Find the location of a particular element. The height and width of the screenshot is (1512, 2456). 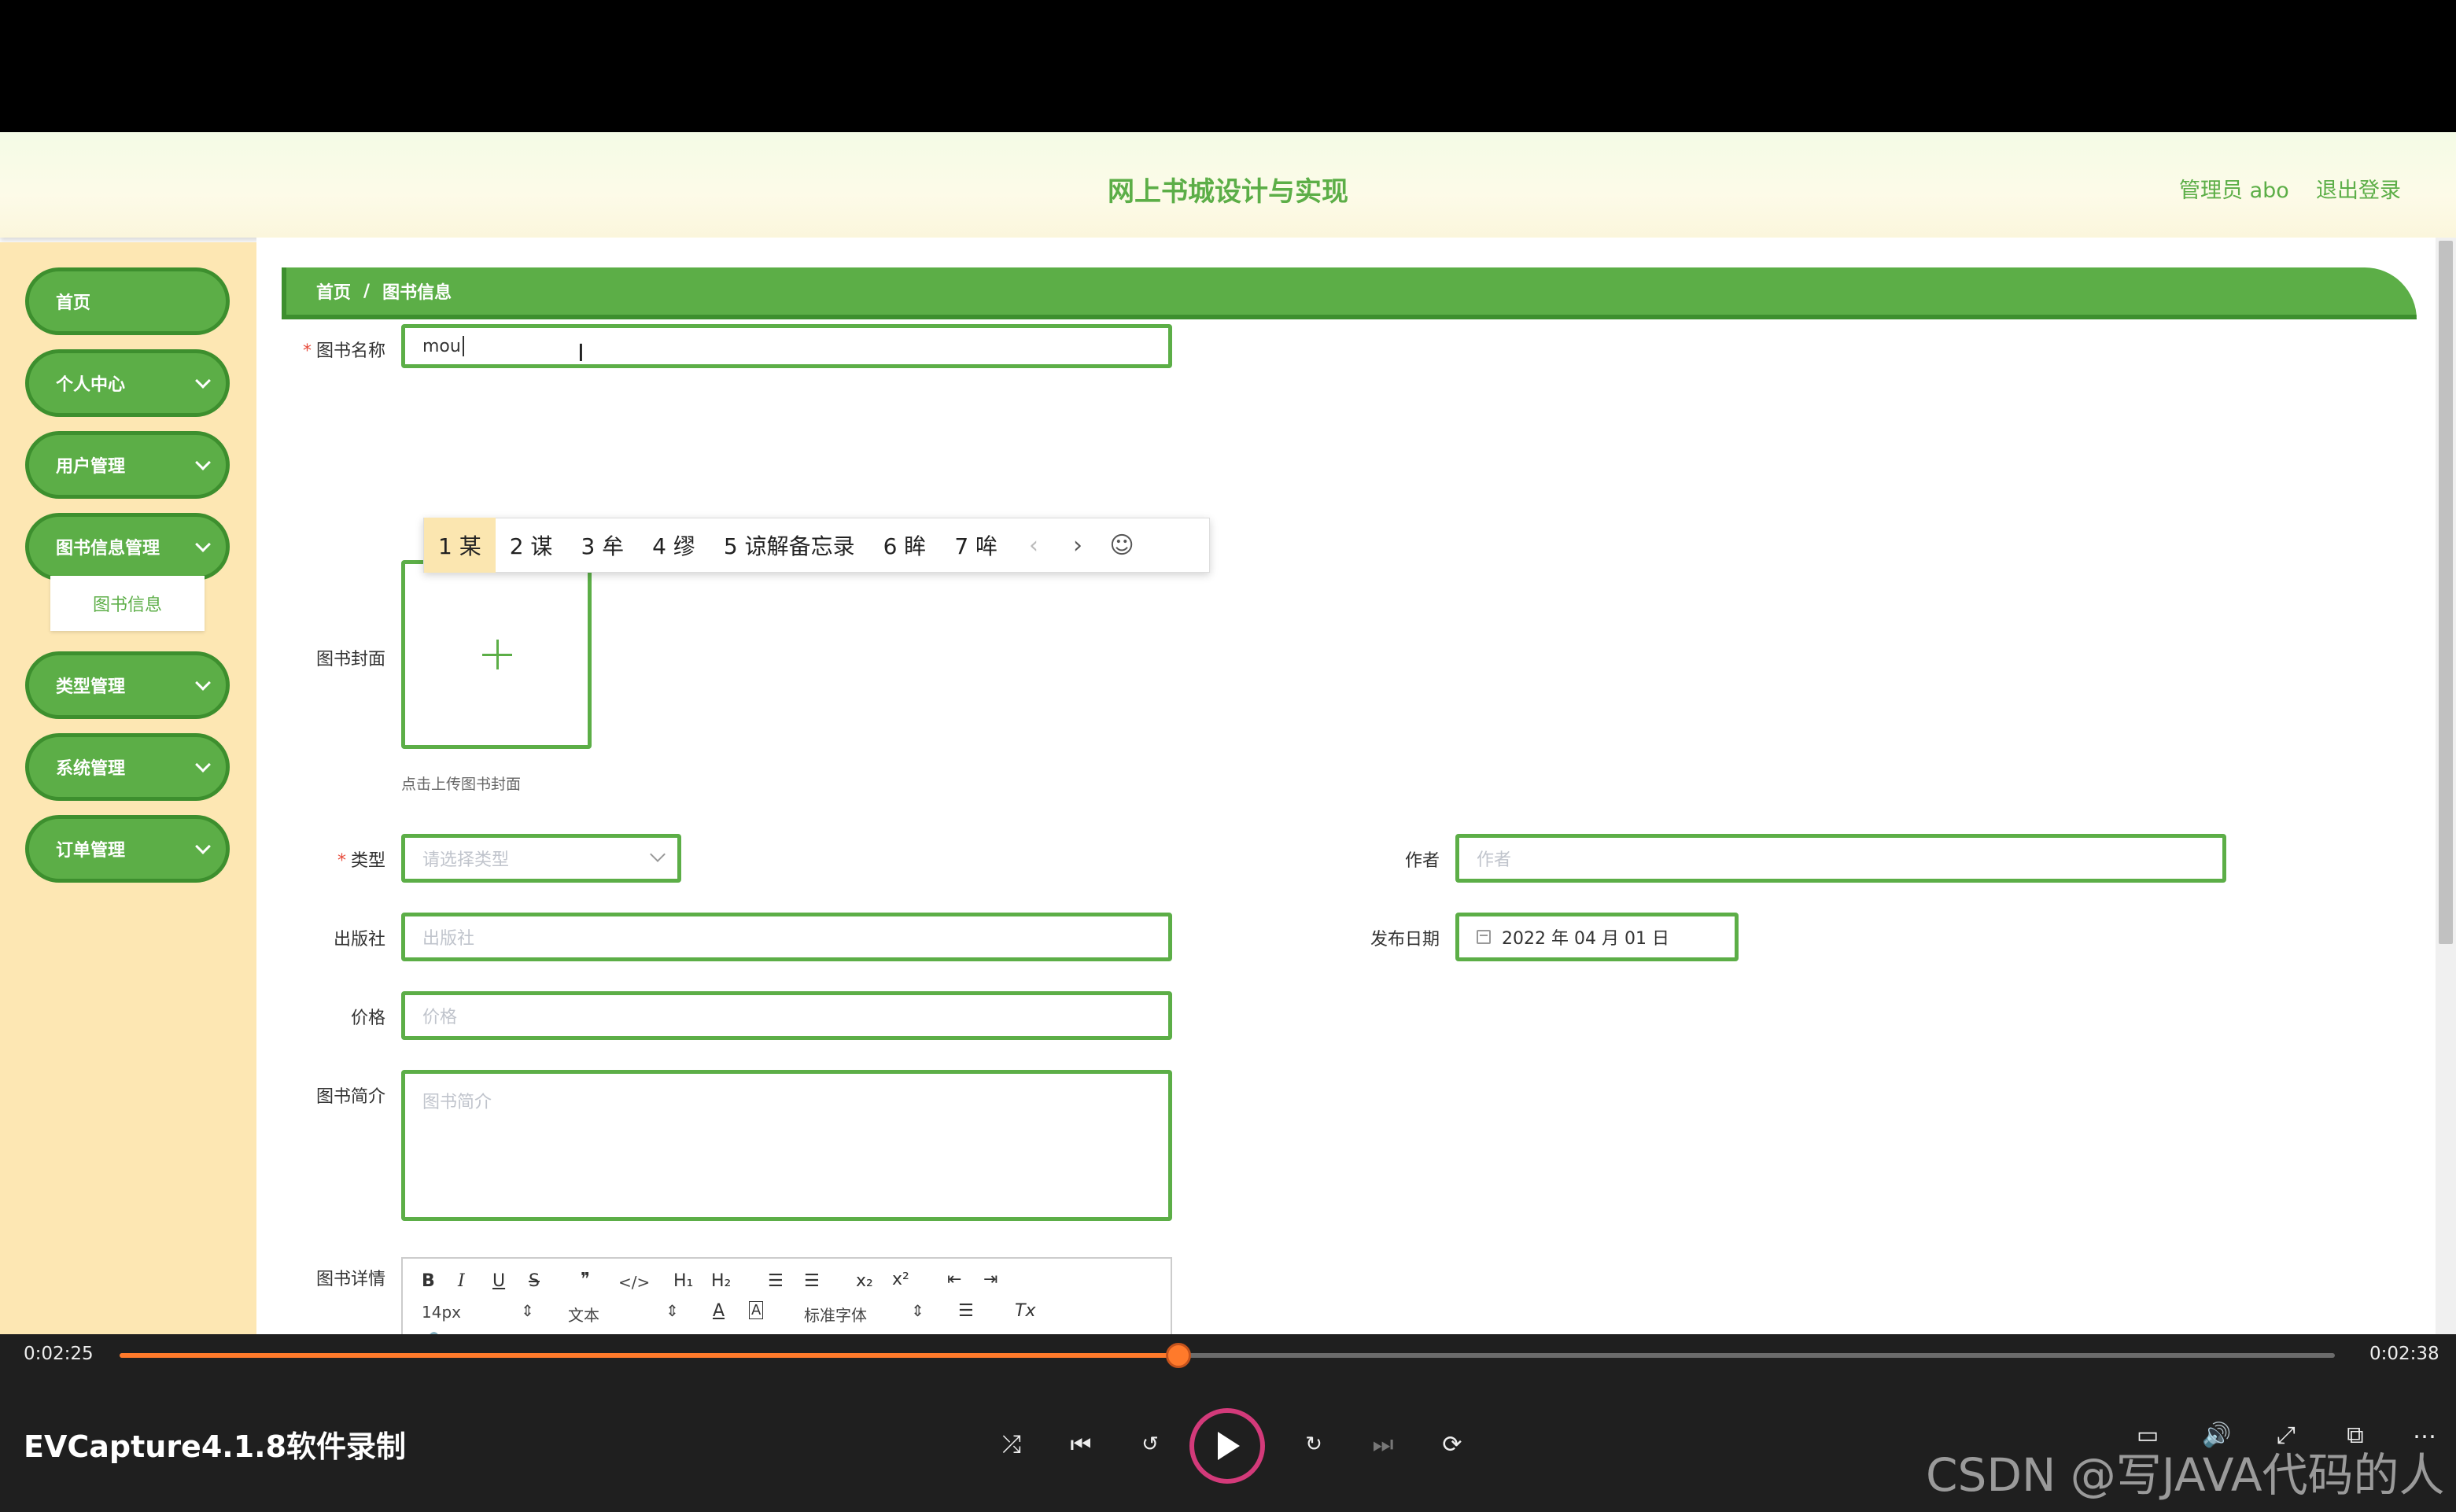

book-name-input: mou is located at coordinates (787, 346).